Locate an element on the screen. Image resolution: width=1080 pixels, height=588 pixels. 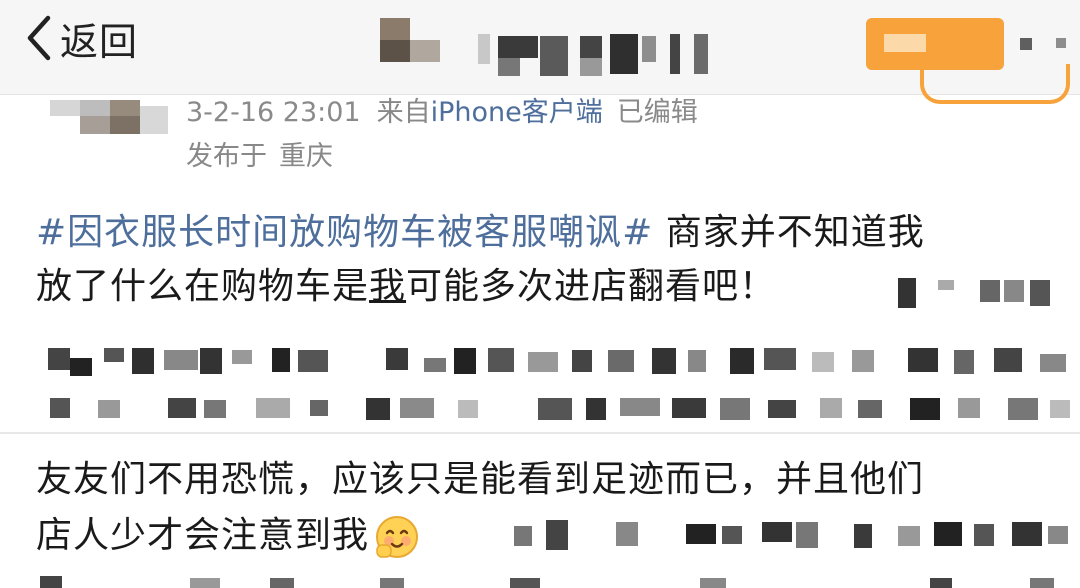
back-button-label: 返回 is located at coordinates (99, 41).